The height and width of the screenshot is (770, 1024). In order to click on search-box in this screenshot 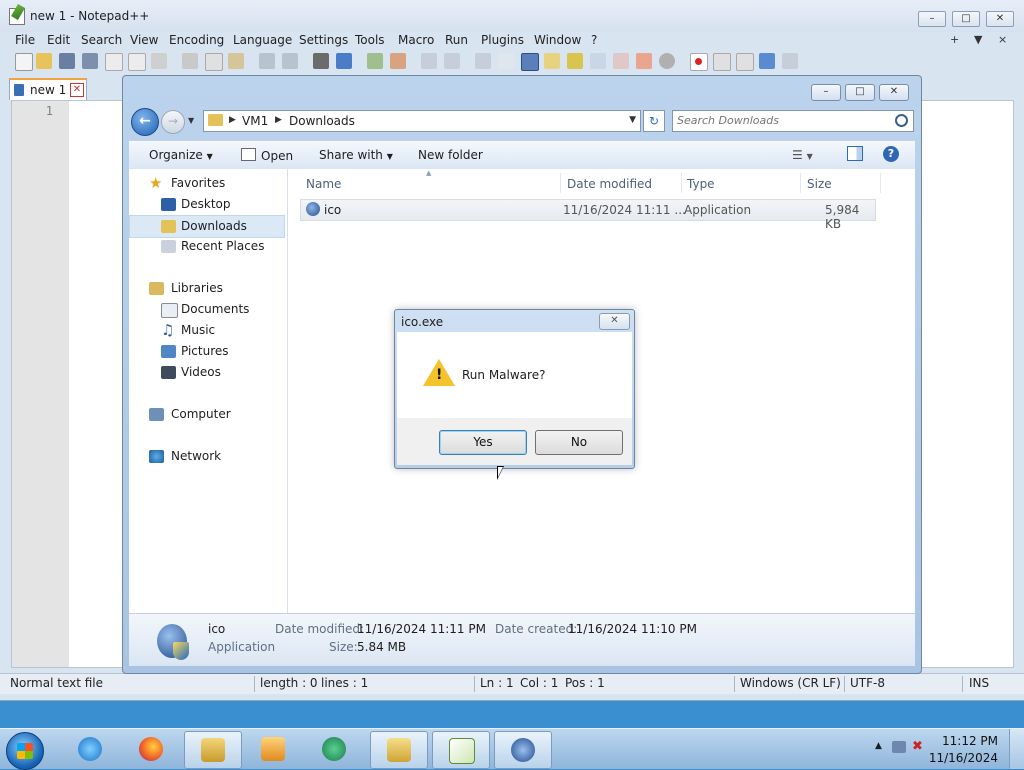, I will do `click(793, 121)`.